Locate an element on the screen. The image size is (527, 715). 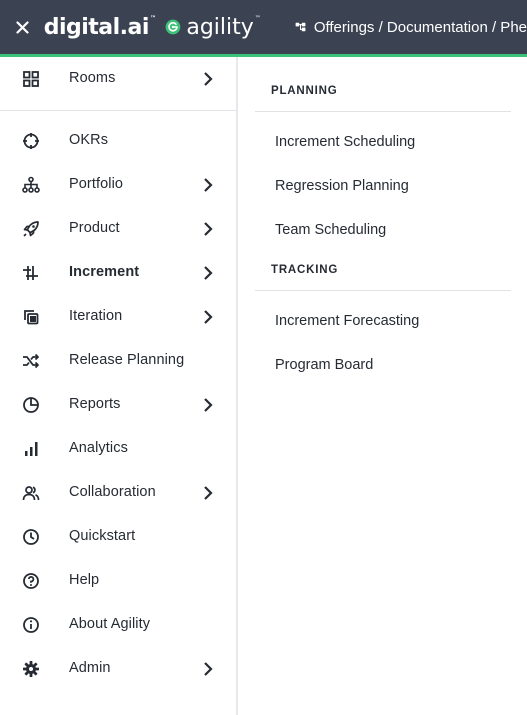
sidebar-item-reports: Reports is located at coordinates (118, 405).